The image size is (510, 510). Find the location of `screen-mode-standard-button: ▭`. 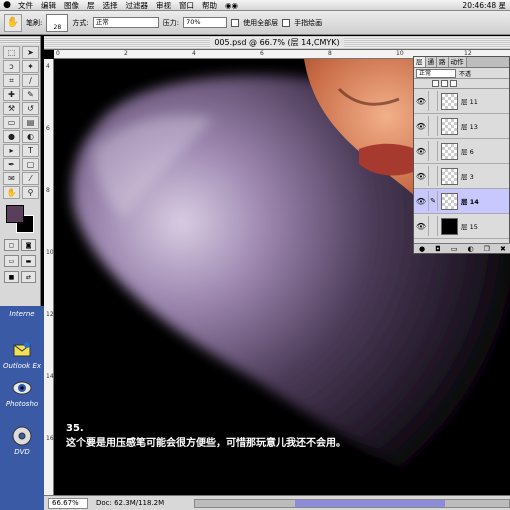

screen-mode-standard-button: ▭ is located at coordinates (11, 261).